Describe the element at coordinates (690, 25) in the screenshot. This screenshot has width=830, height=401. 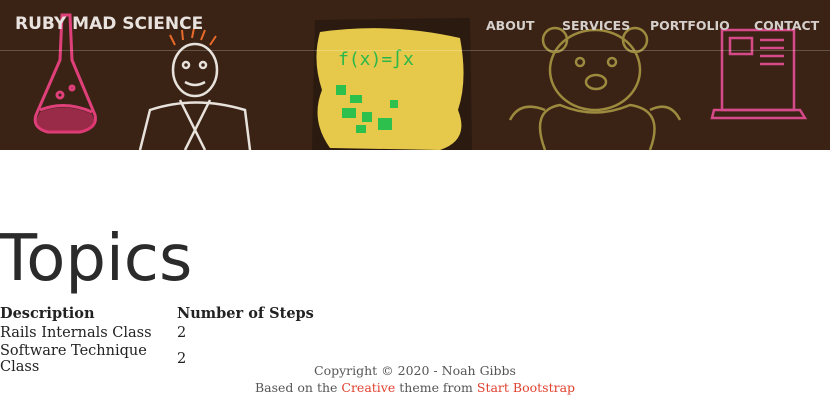
I see `nav-portfolio: PORTFOLIO` at that location.